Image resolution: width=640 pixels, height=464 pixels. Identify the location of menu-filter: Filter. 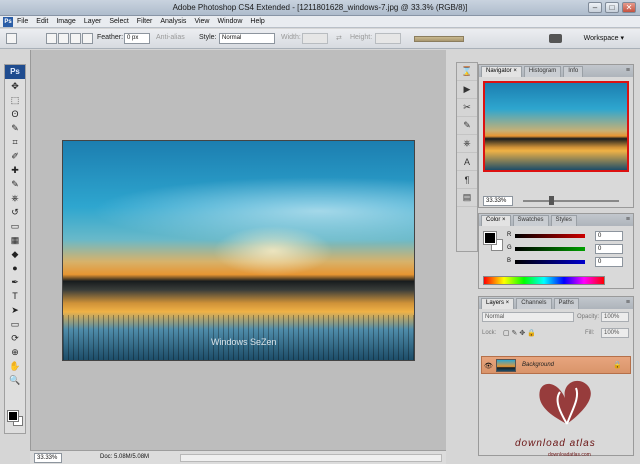
(145, 21).